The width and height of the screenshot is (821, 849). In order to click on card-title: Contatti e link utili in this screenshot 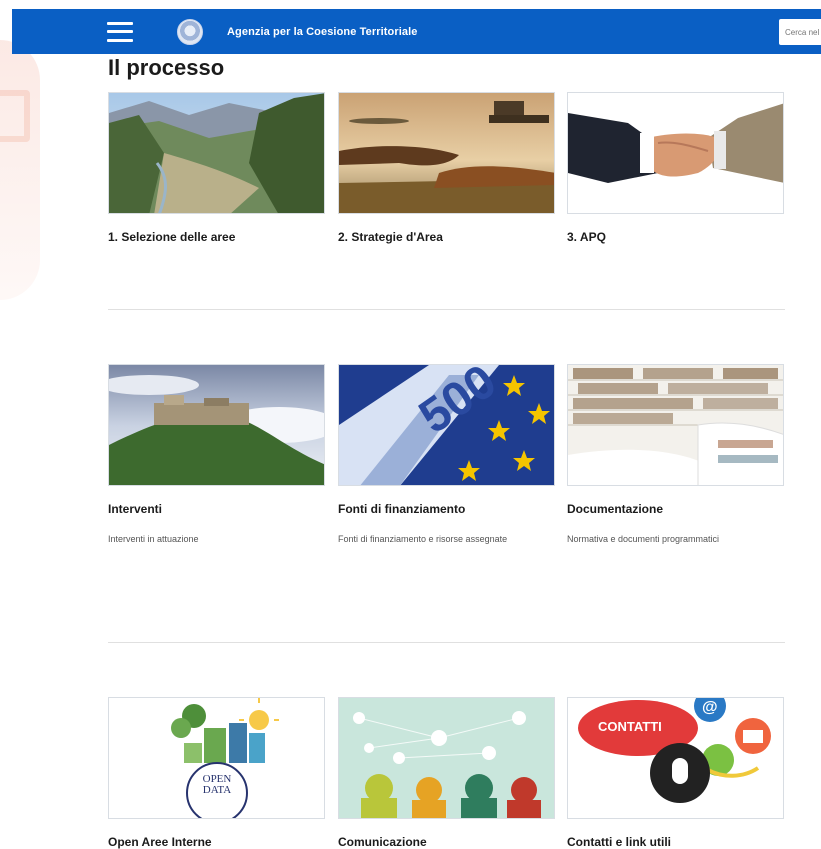, I will do `click(675, 842)`.